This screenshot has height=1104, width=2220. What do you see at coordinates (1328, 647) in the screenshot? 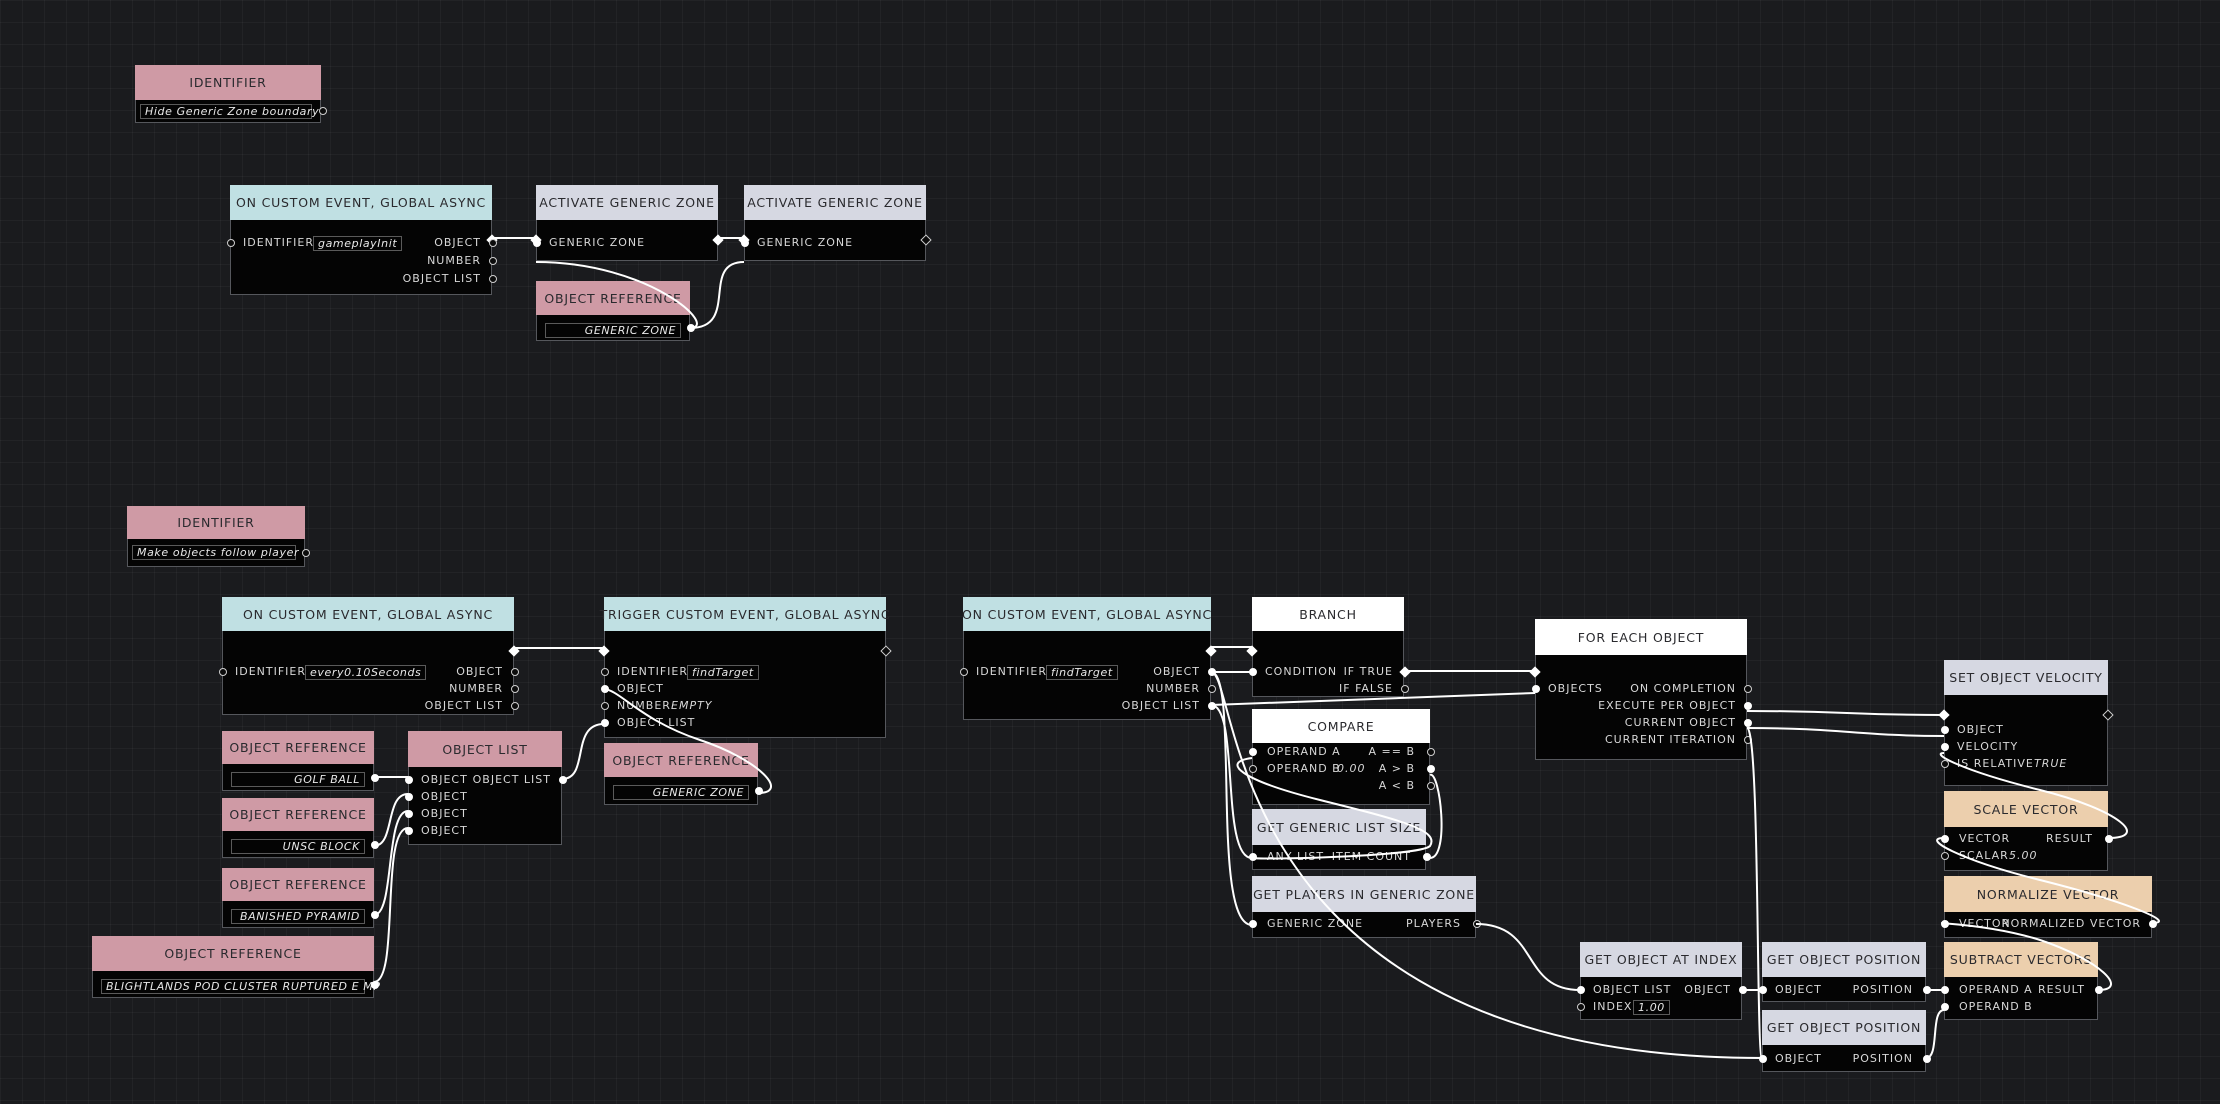
I see `branch-node: BRANCH CONDITION IF TRUE IF FALSE` at bounding box center [1328, 647].